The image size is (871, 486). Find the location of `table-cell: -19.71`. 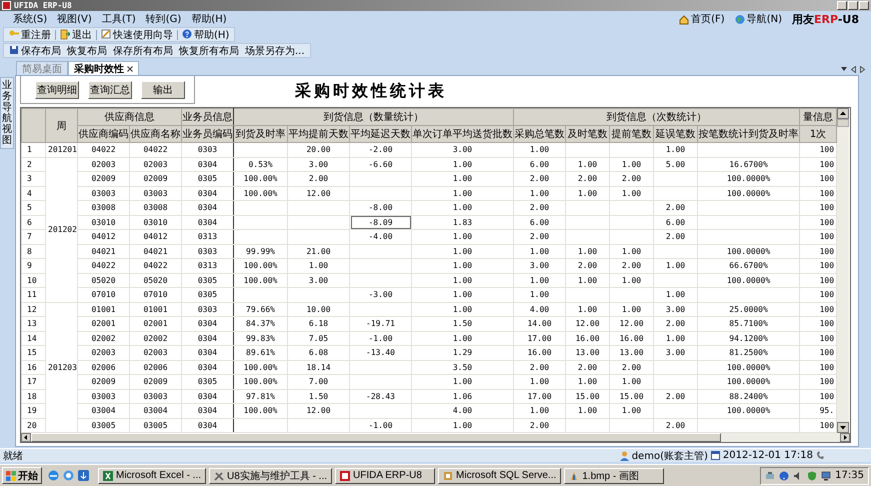

table-cell: -19.71 is located at coordinates (381, 323).